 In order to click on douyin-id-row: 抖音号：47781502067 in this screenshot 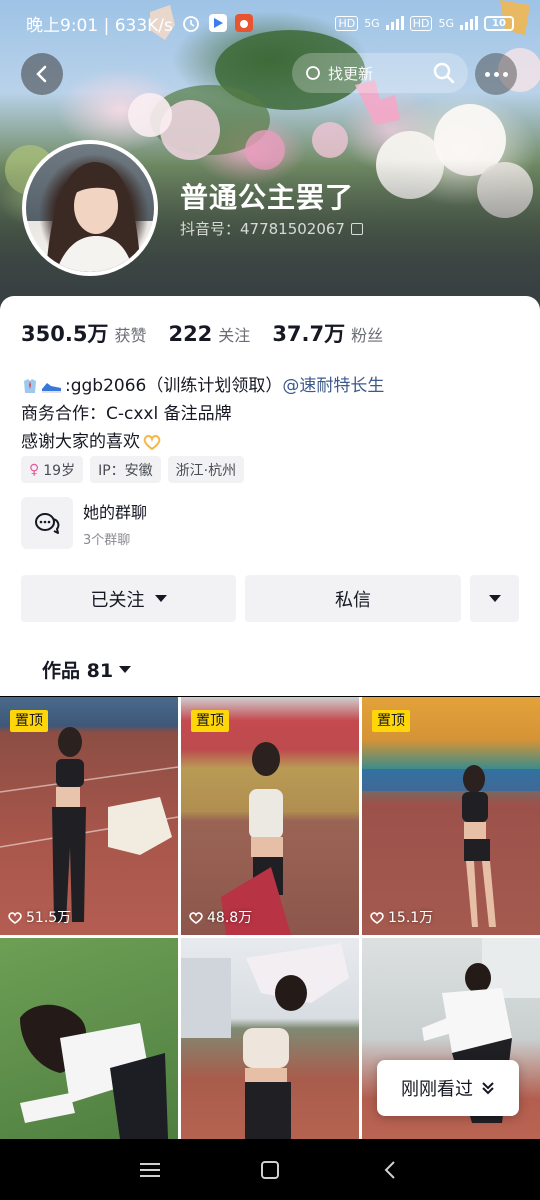, I will do `click(271, 228)`.